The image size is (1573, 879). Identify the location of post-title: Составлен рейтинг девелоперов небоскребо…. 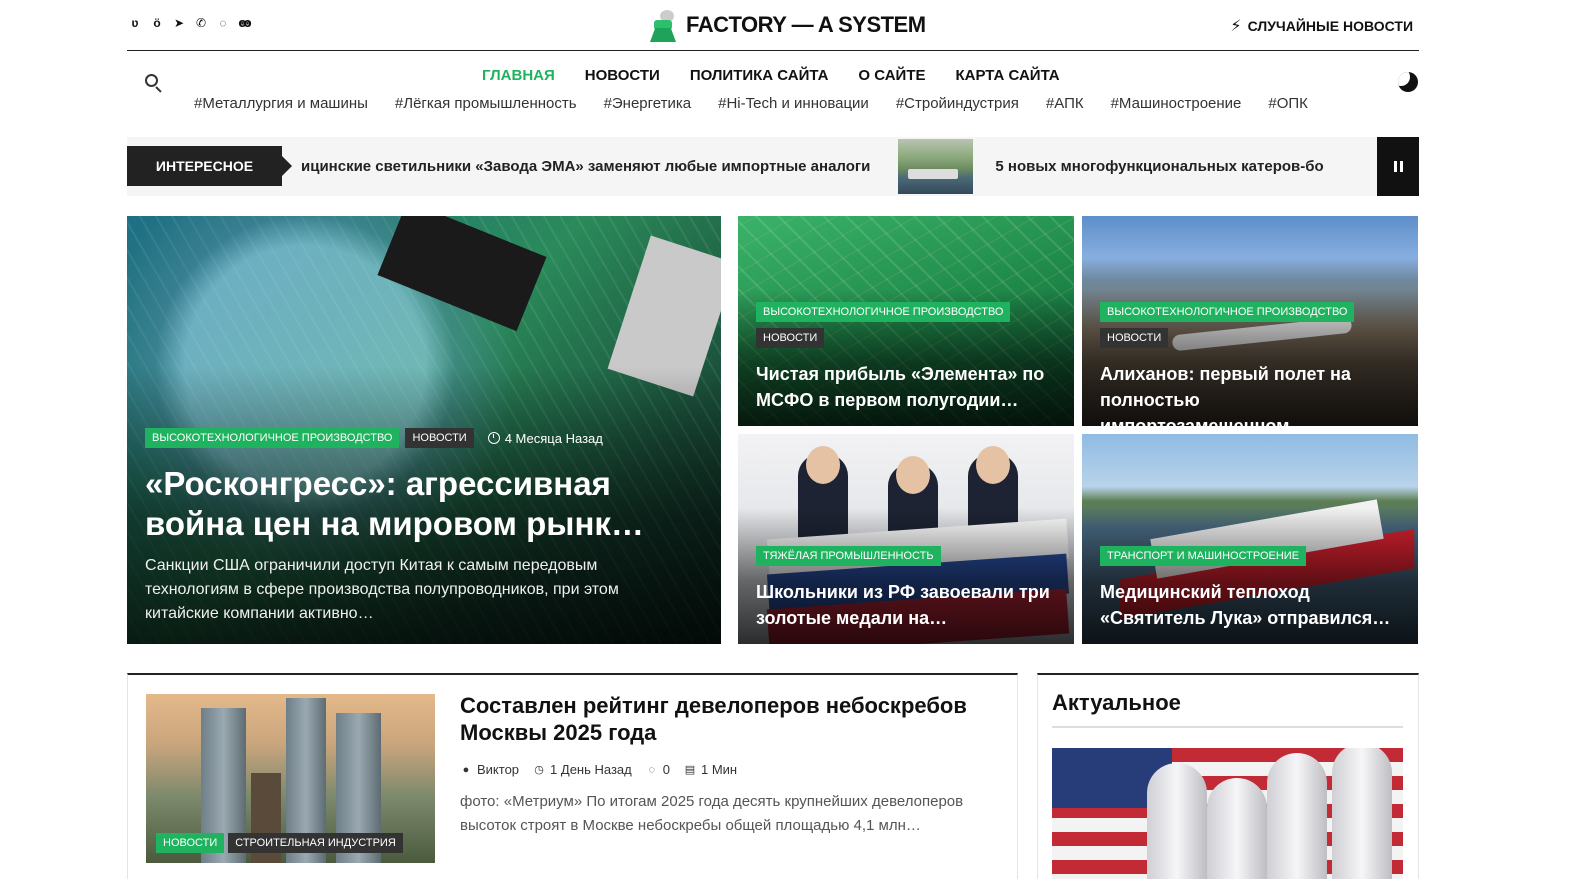
(730, 719).